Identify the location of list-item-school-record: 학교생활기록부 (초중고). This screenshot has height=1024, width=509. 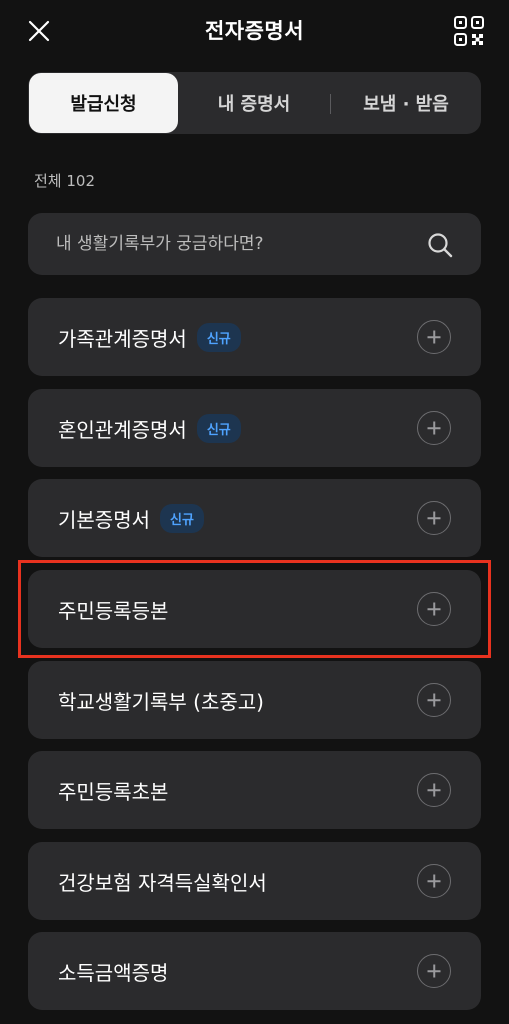
(254, 700).